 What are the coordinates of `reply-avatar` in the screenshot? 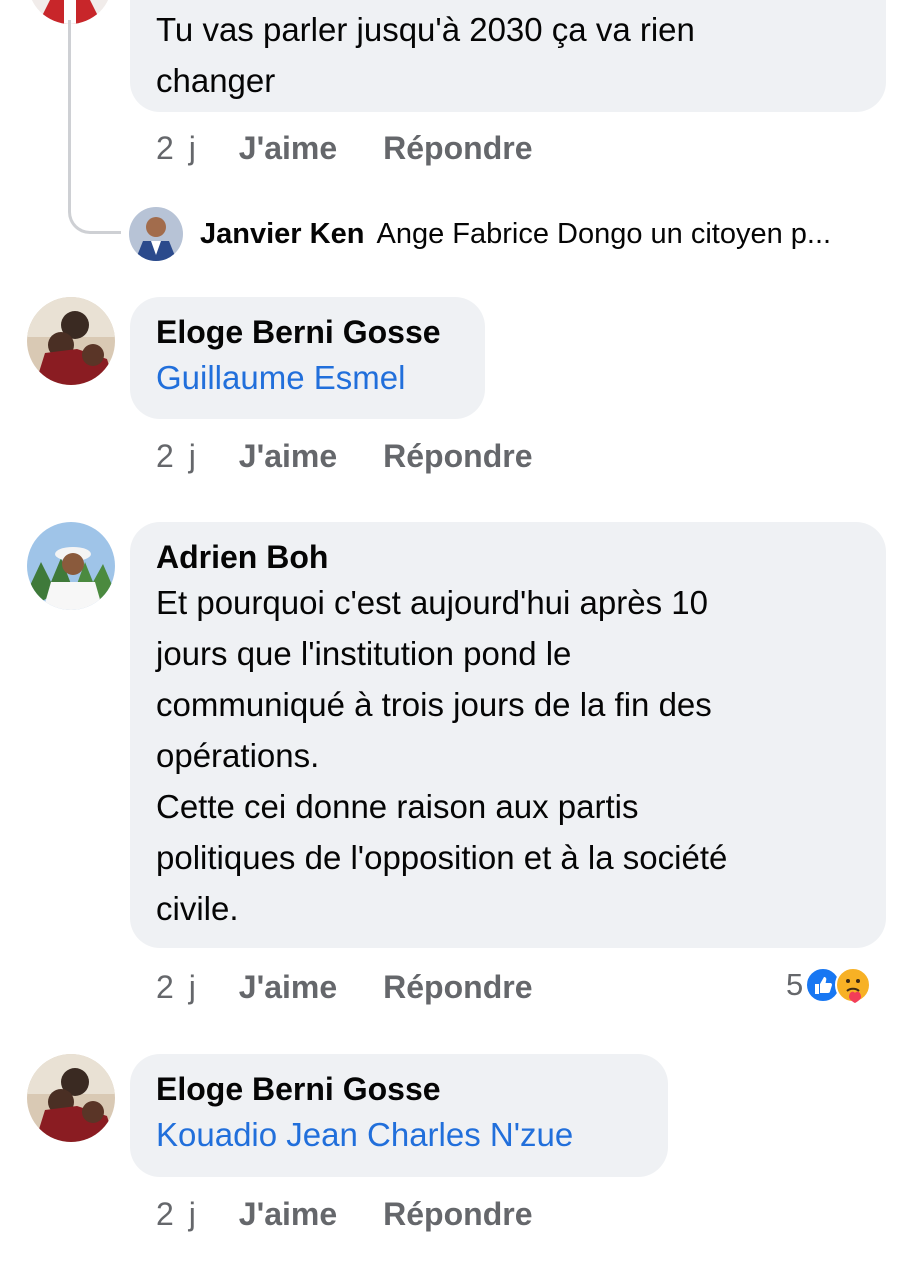 It's located at (156, 234).